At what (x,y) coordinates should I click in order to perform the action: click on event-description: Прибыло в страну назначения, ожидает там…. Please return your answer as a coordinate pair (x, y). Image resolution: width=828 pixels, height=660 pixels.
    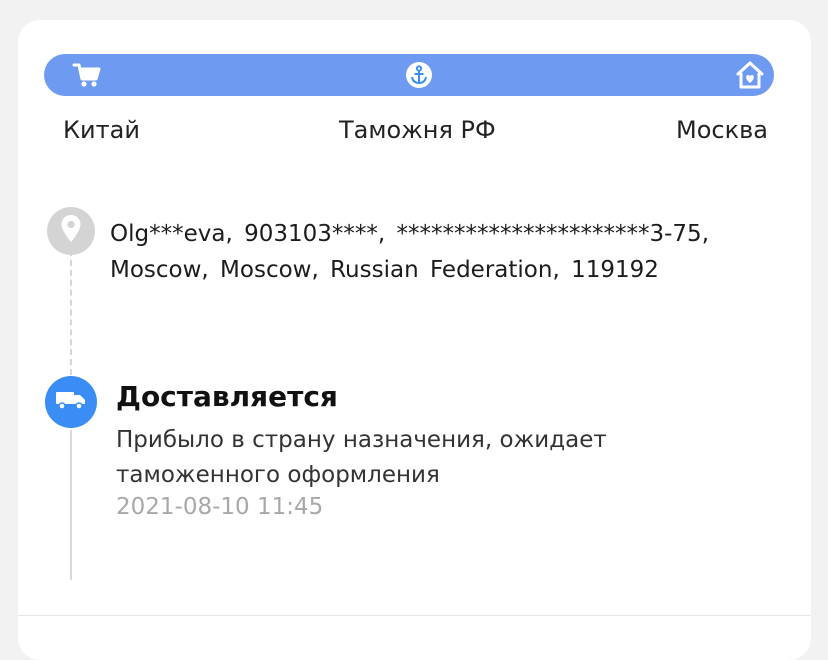
    Looking at the image, I should click on (361, 457).